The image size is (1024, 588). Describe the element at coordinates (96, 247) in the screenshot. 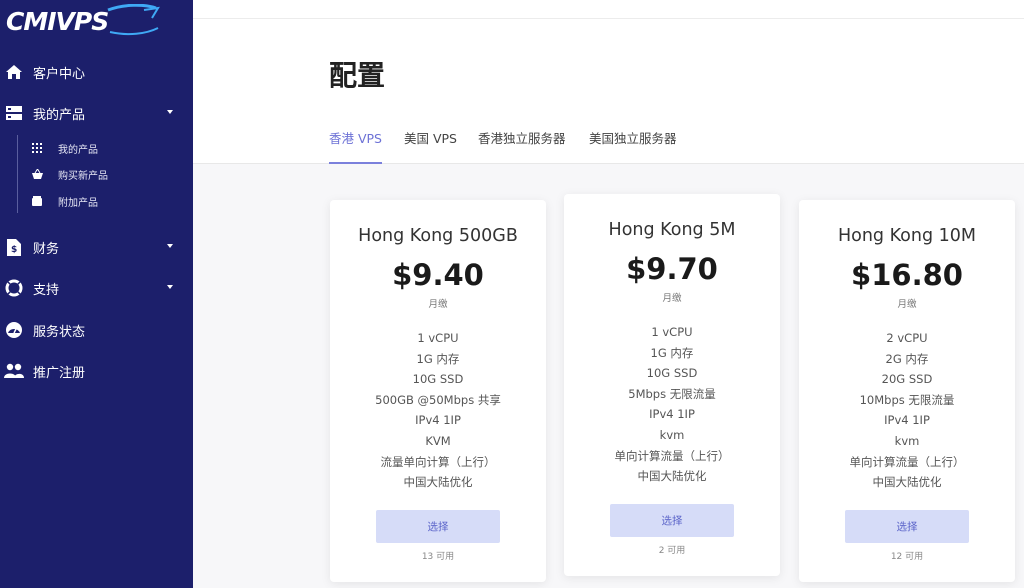

I see `sidebar-item-billing: $ 财务` at that location.